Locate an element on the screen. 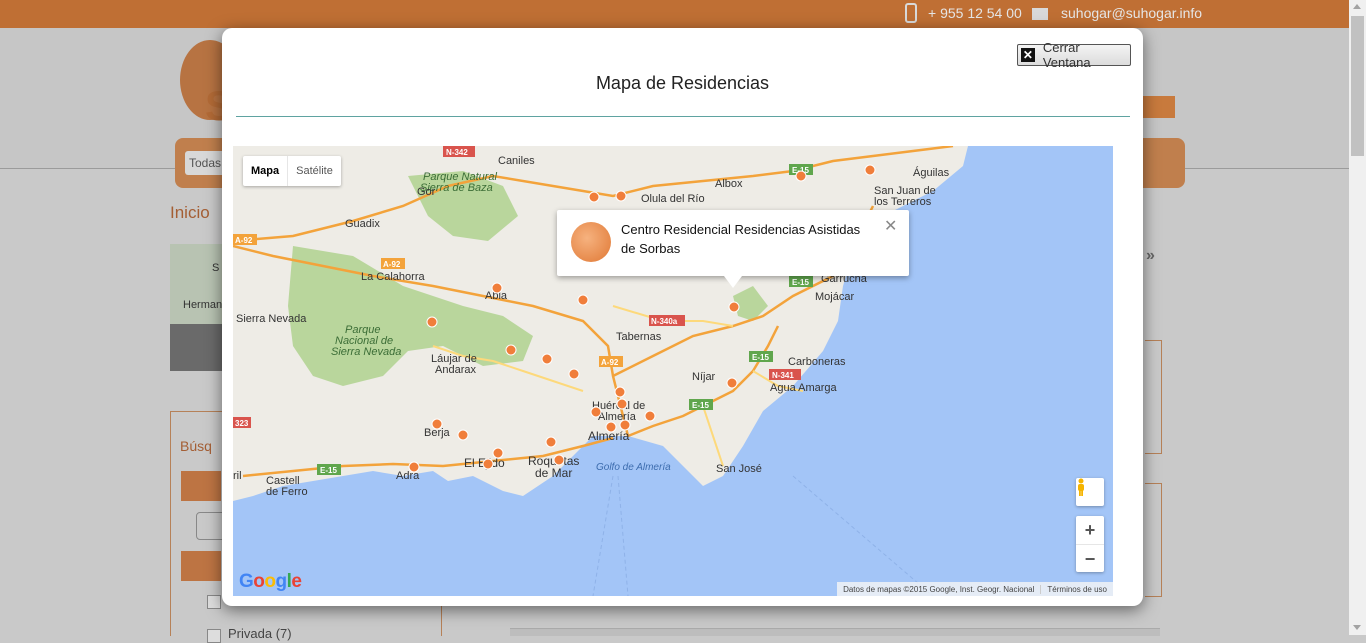 This screenshot has width=1366, height=643. shield-label: N-342 is located at coordinates (457, 152).